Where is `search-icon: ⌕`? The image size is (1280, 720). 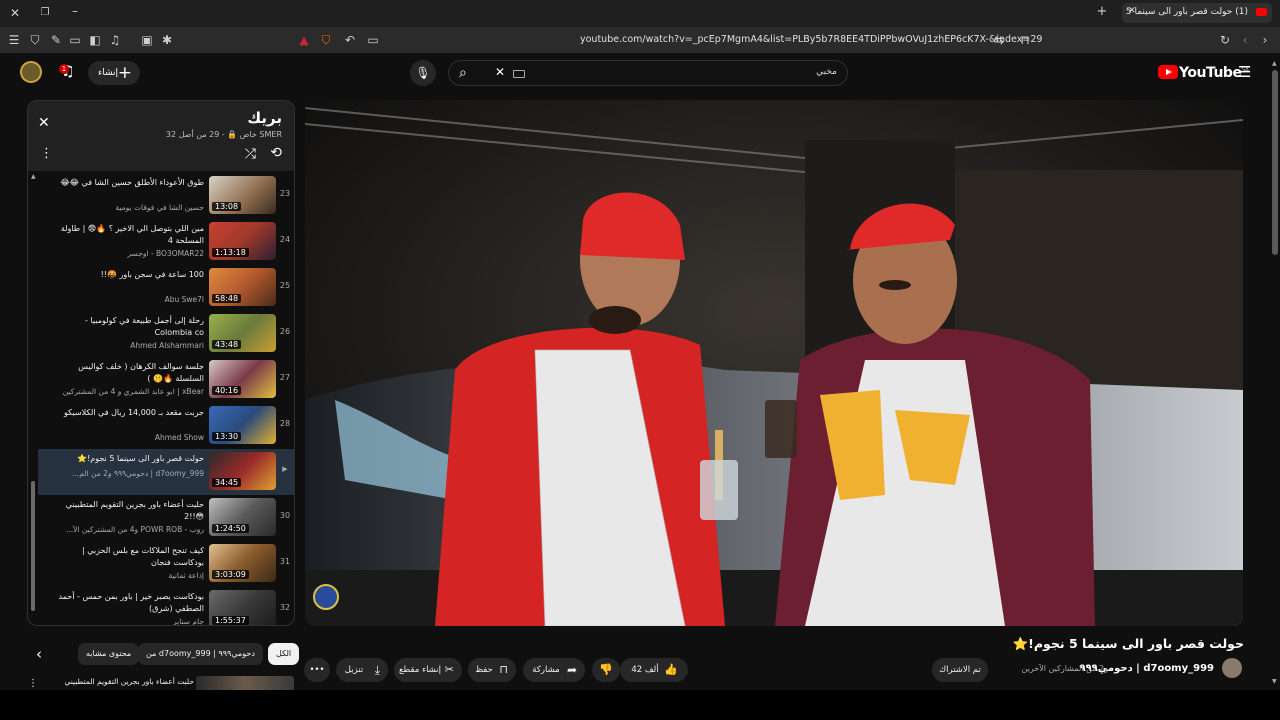 search-icon: ⌕ is located at coordinates (463, 73).